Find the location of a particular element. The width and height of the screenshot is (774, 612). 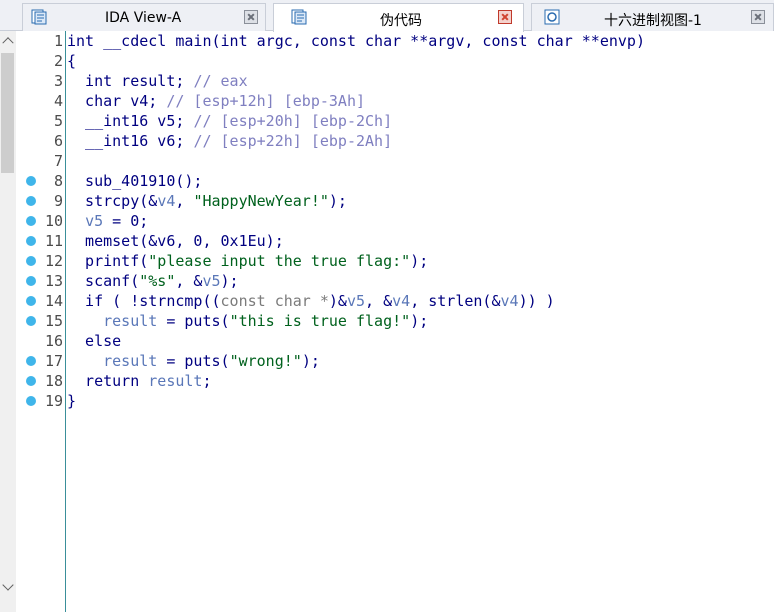

line-number-row: 5 is located at coordinates (40, 121).